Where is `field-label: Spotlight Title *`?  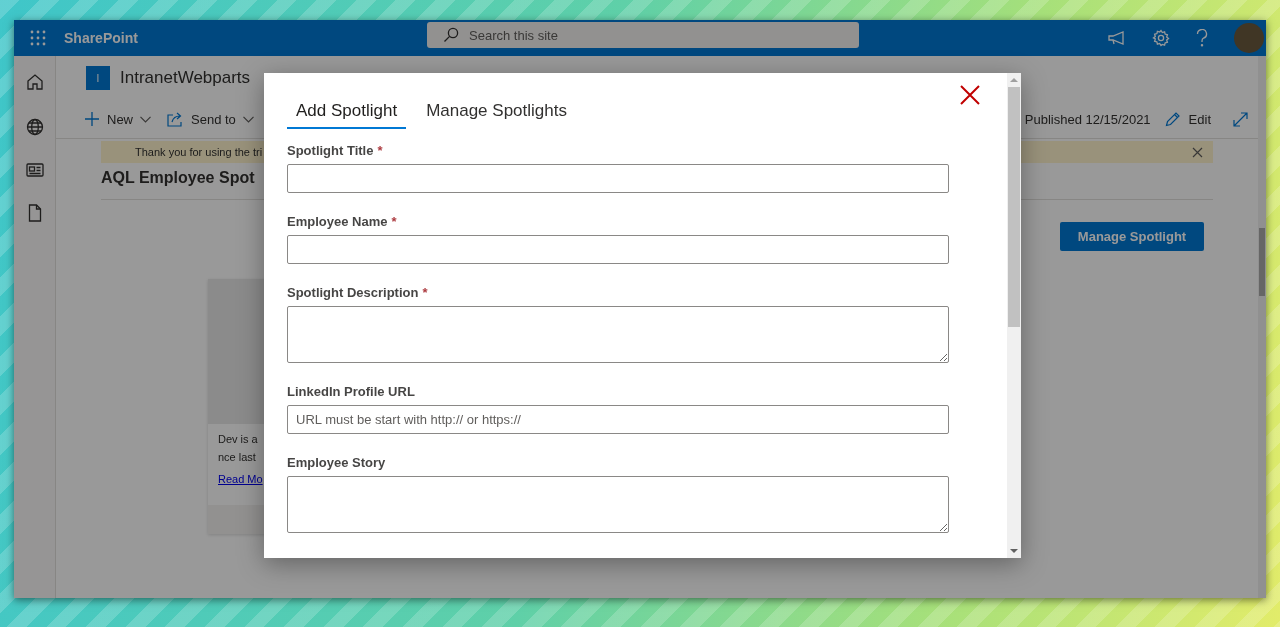
field-label: Spotlight Title * is located at coordinates (335, 150).